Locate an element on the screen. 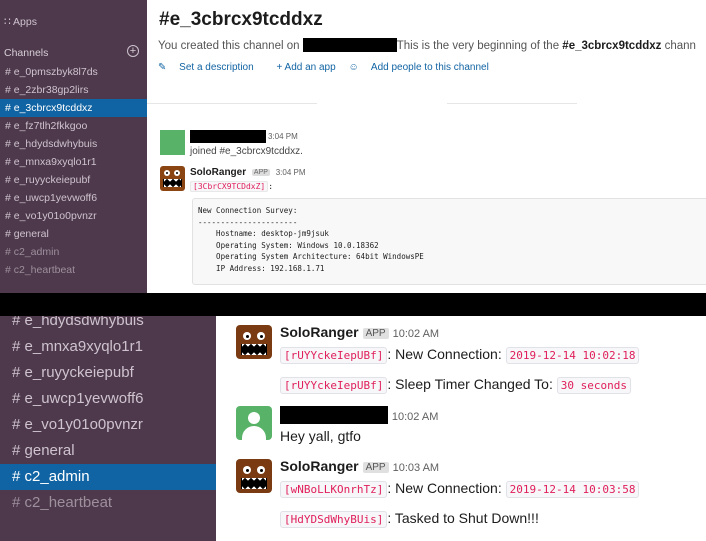 This screenshot has width=706, height=541. set-description-link: ✎ Set a description is located at coordinates (211, 67).